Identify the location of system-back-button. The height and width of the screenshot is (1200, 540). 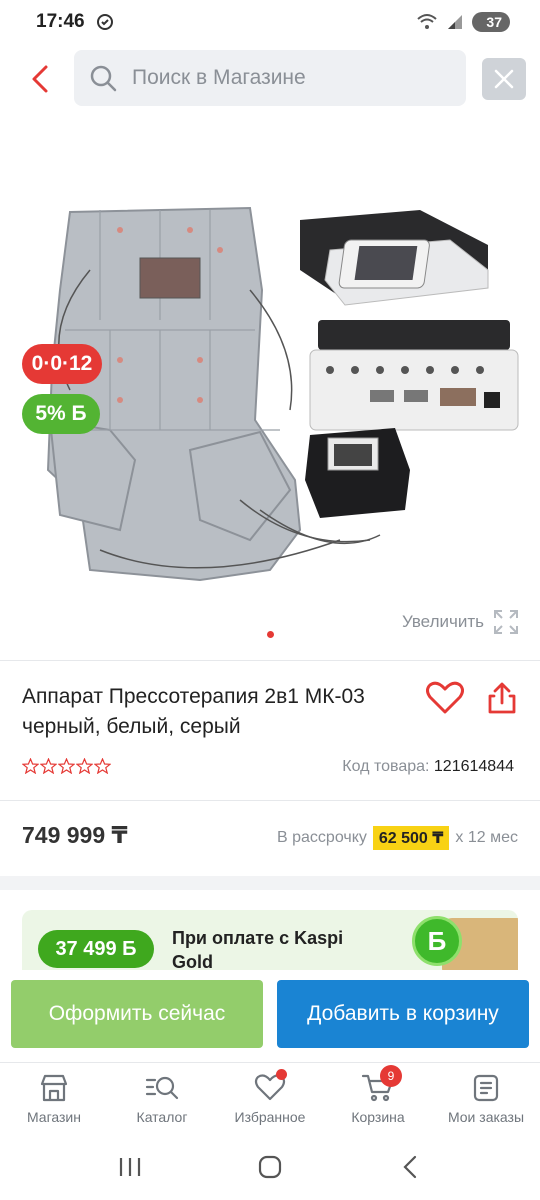
(410, 1167).